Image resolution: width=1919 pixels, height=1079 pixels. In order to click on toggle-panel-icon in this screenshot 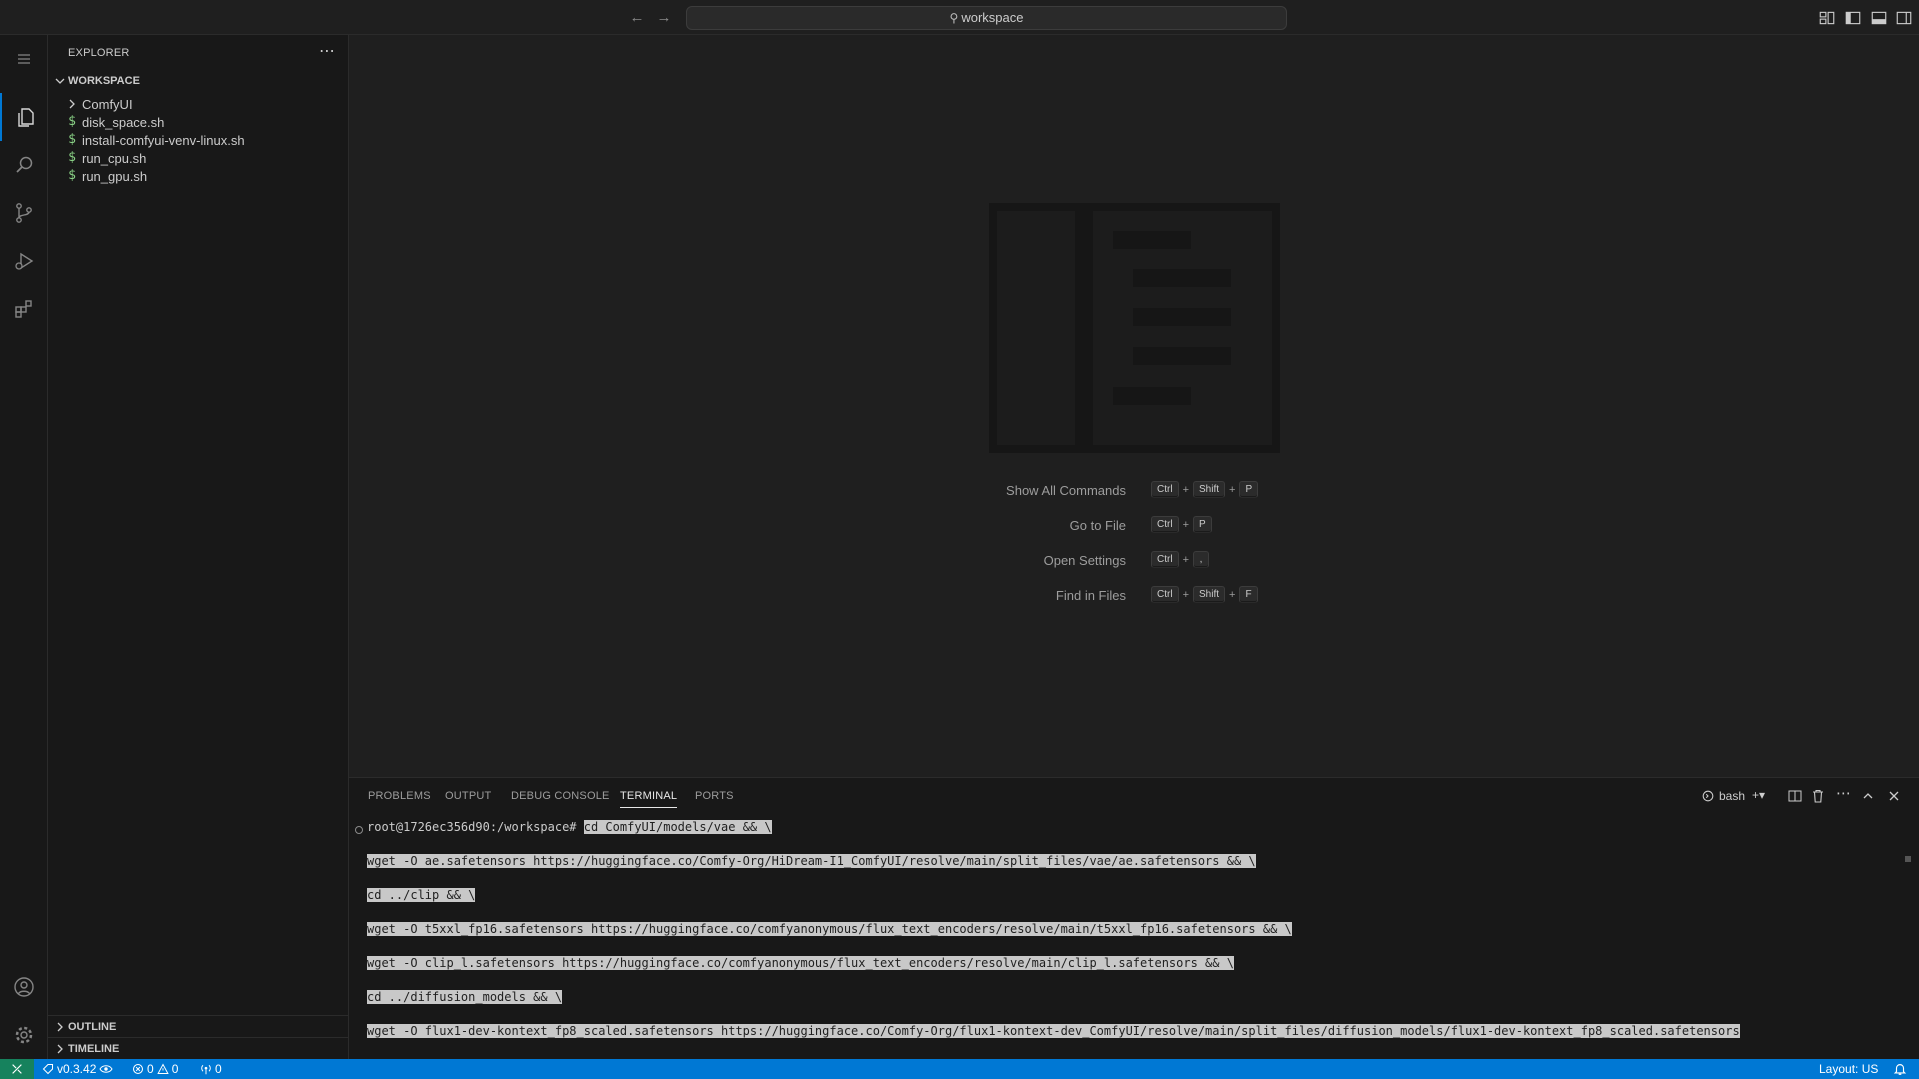, I will do `click(1879, 18)`.